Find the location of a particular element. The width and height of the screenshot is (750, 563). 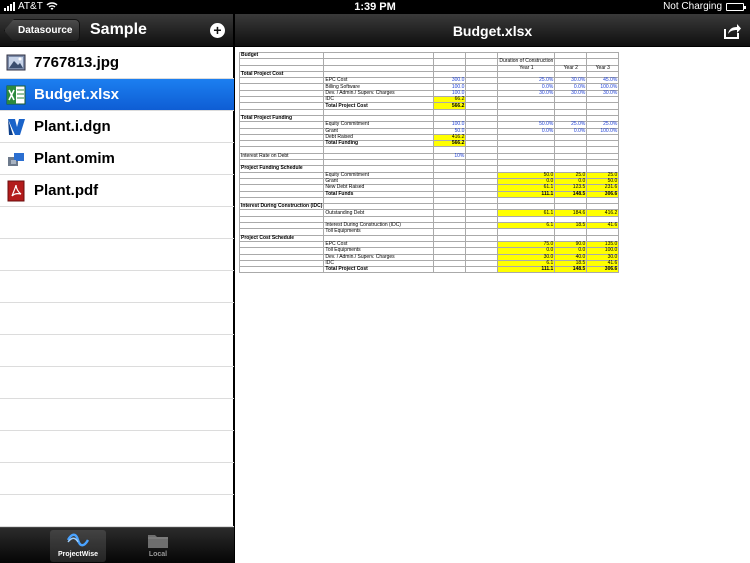

clock: 1:39 PM is located at coordinates (375, 7).